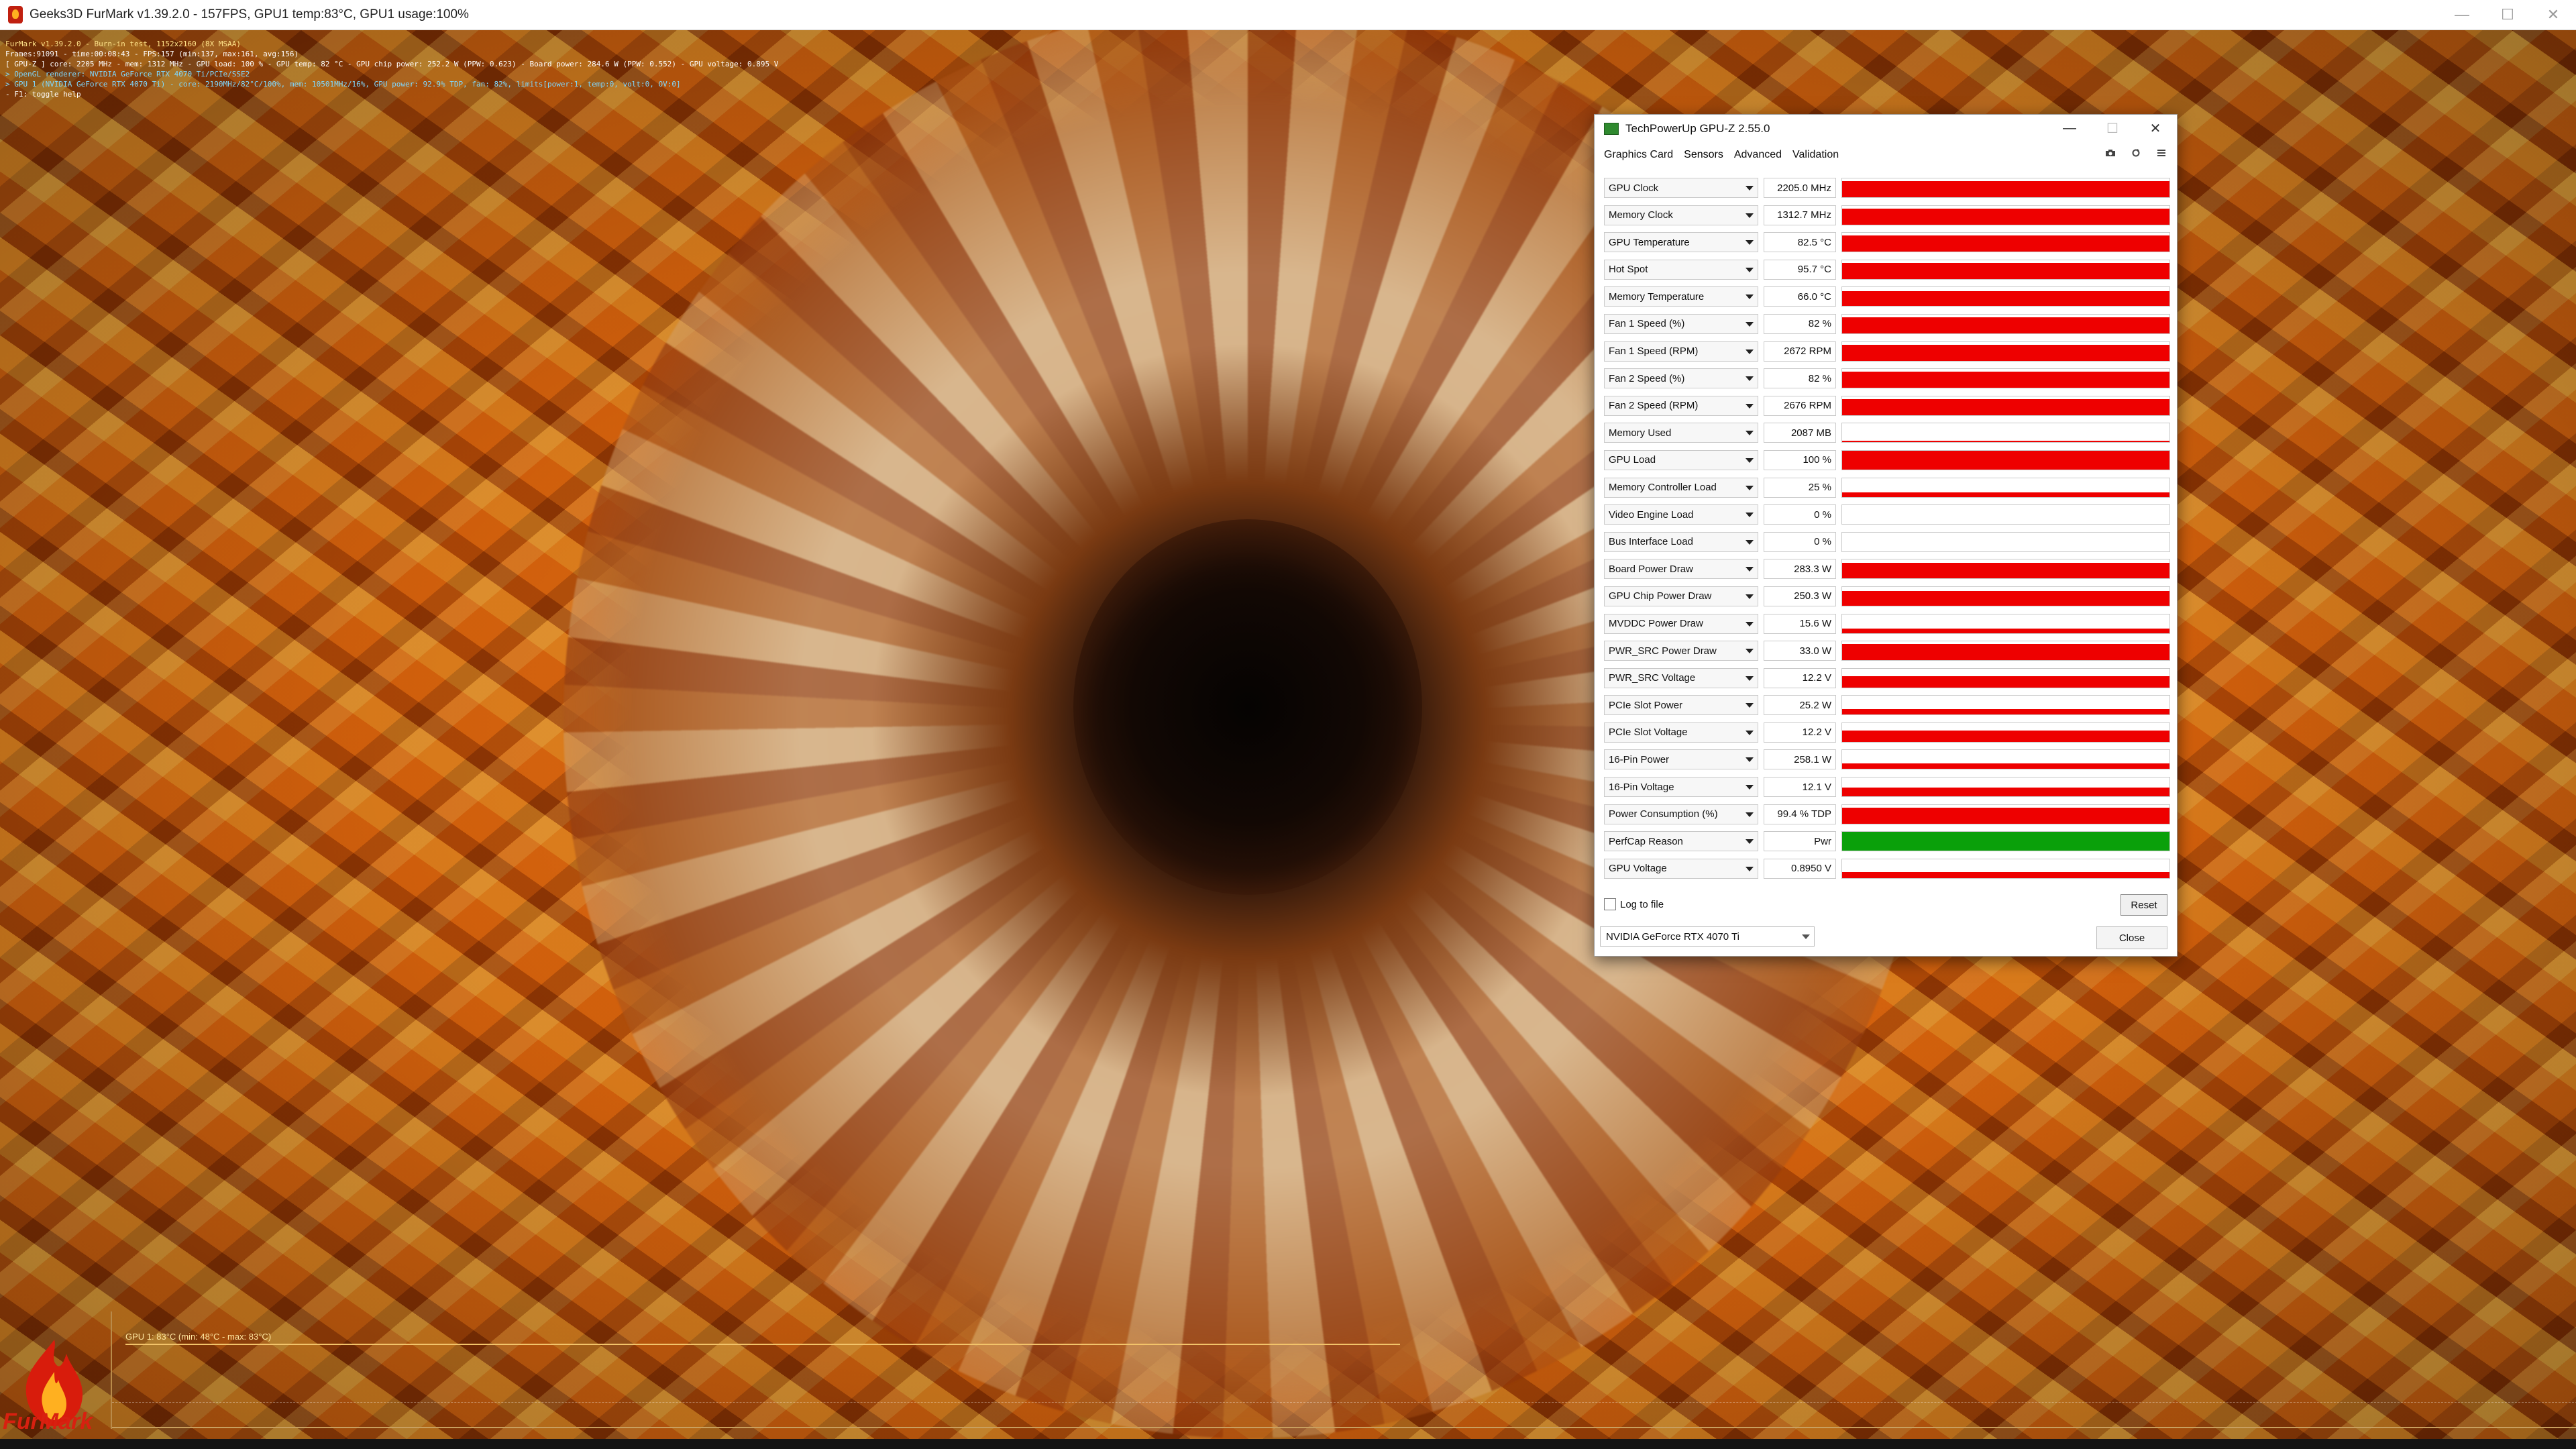 The image size is (2576, 1449). What do you see at coordinates (1681, 705) in the screenshot?
I see `sensor-name-dropdown: PCIe Slot Power` at bounding box center [1681, 705].